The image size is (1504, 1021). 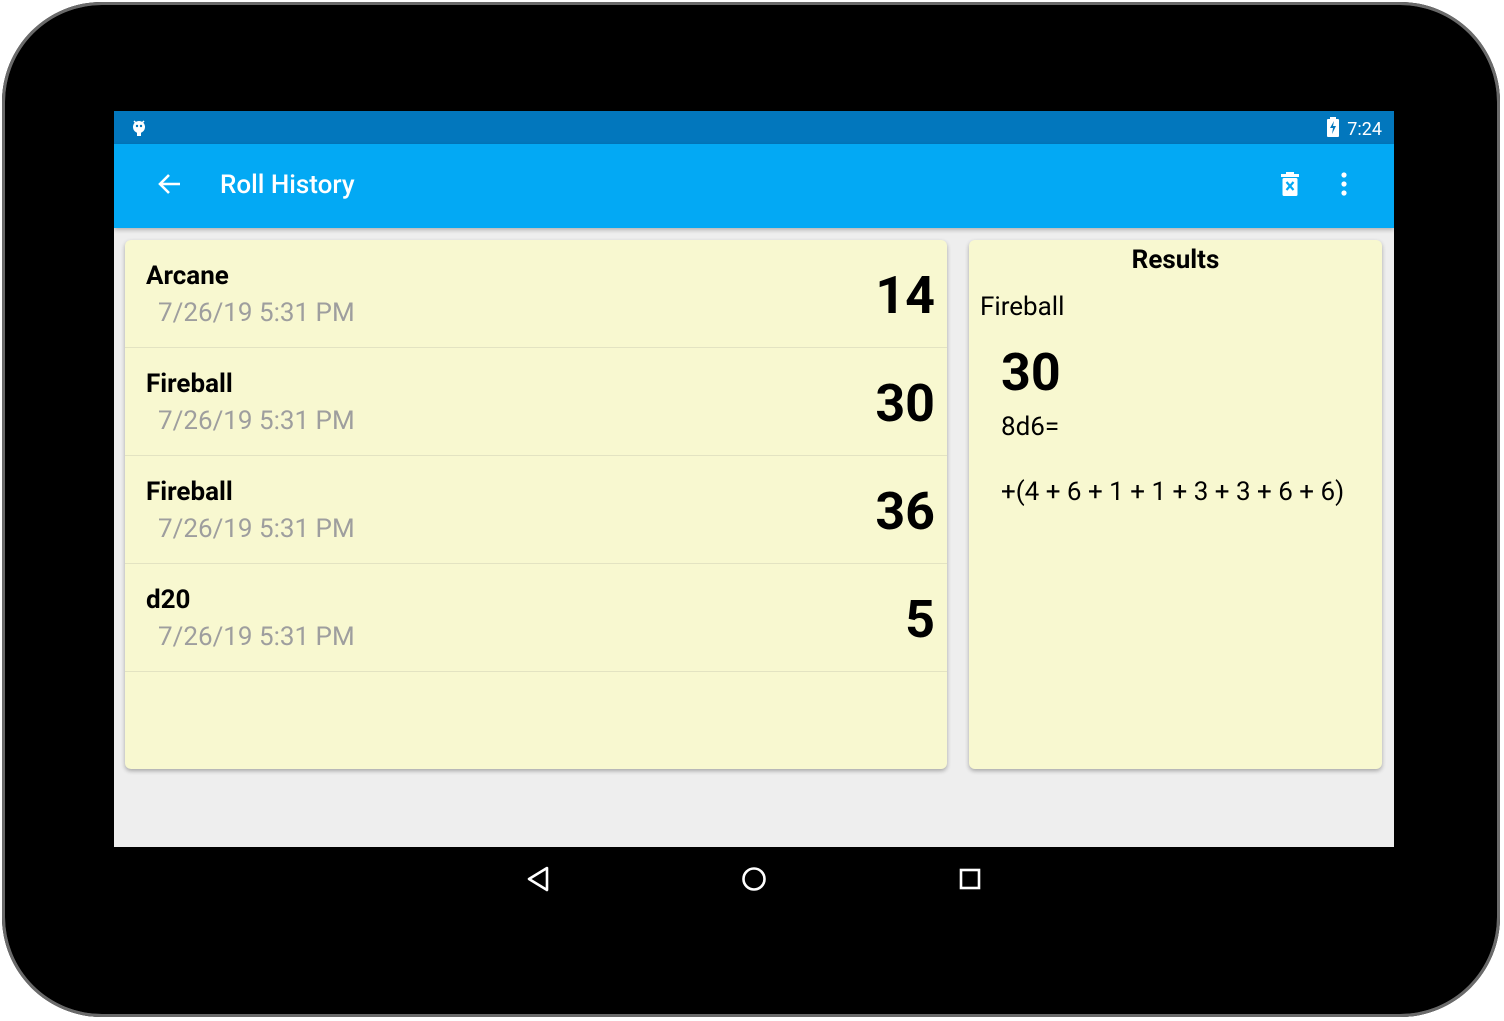 I want to click on nav-back-icon, so click(x=538, y=881).